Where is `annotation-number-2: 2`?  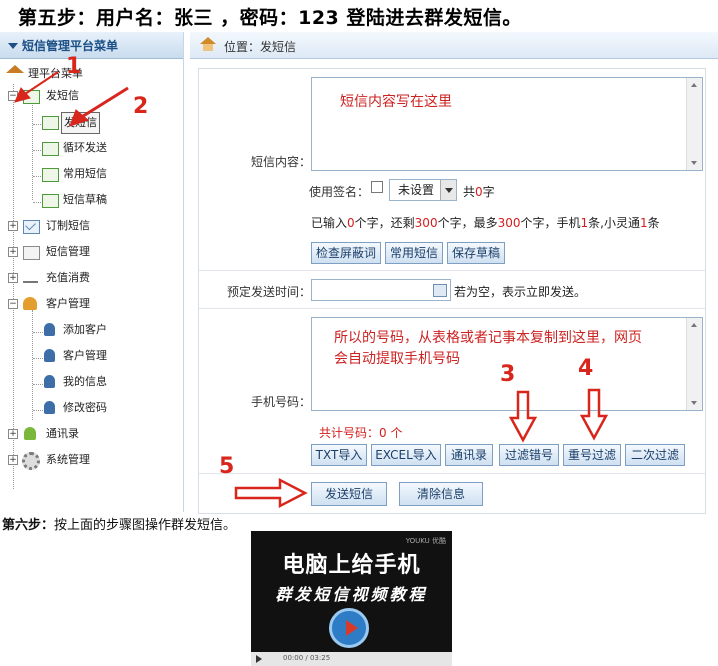 annotation-number-2: 2 is located at coordinates (141, 106).